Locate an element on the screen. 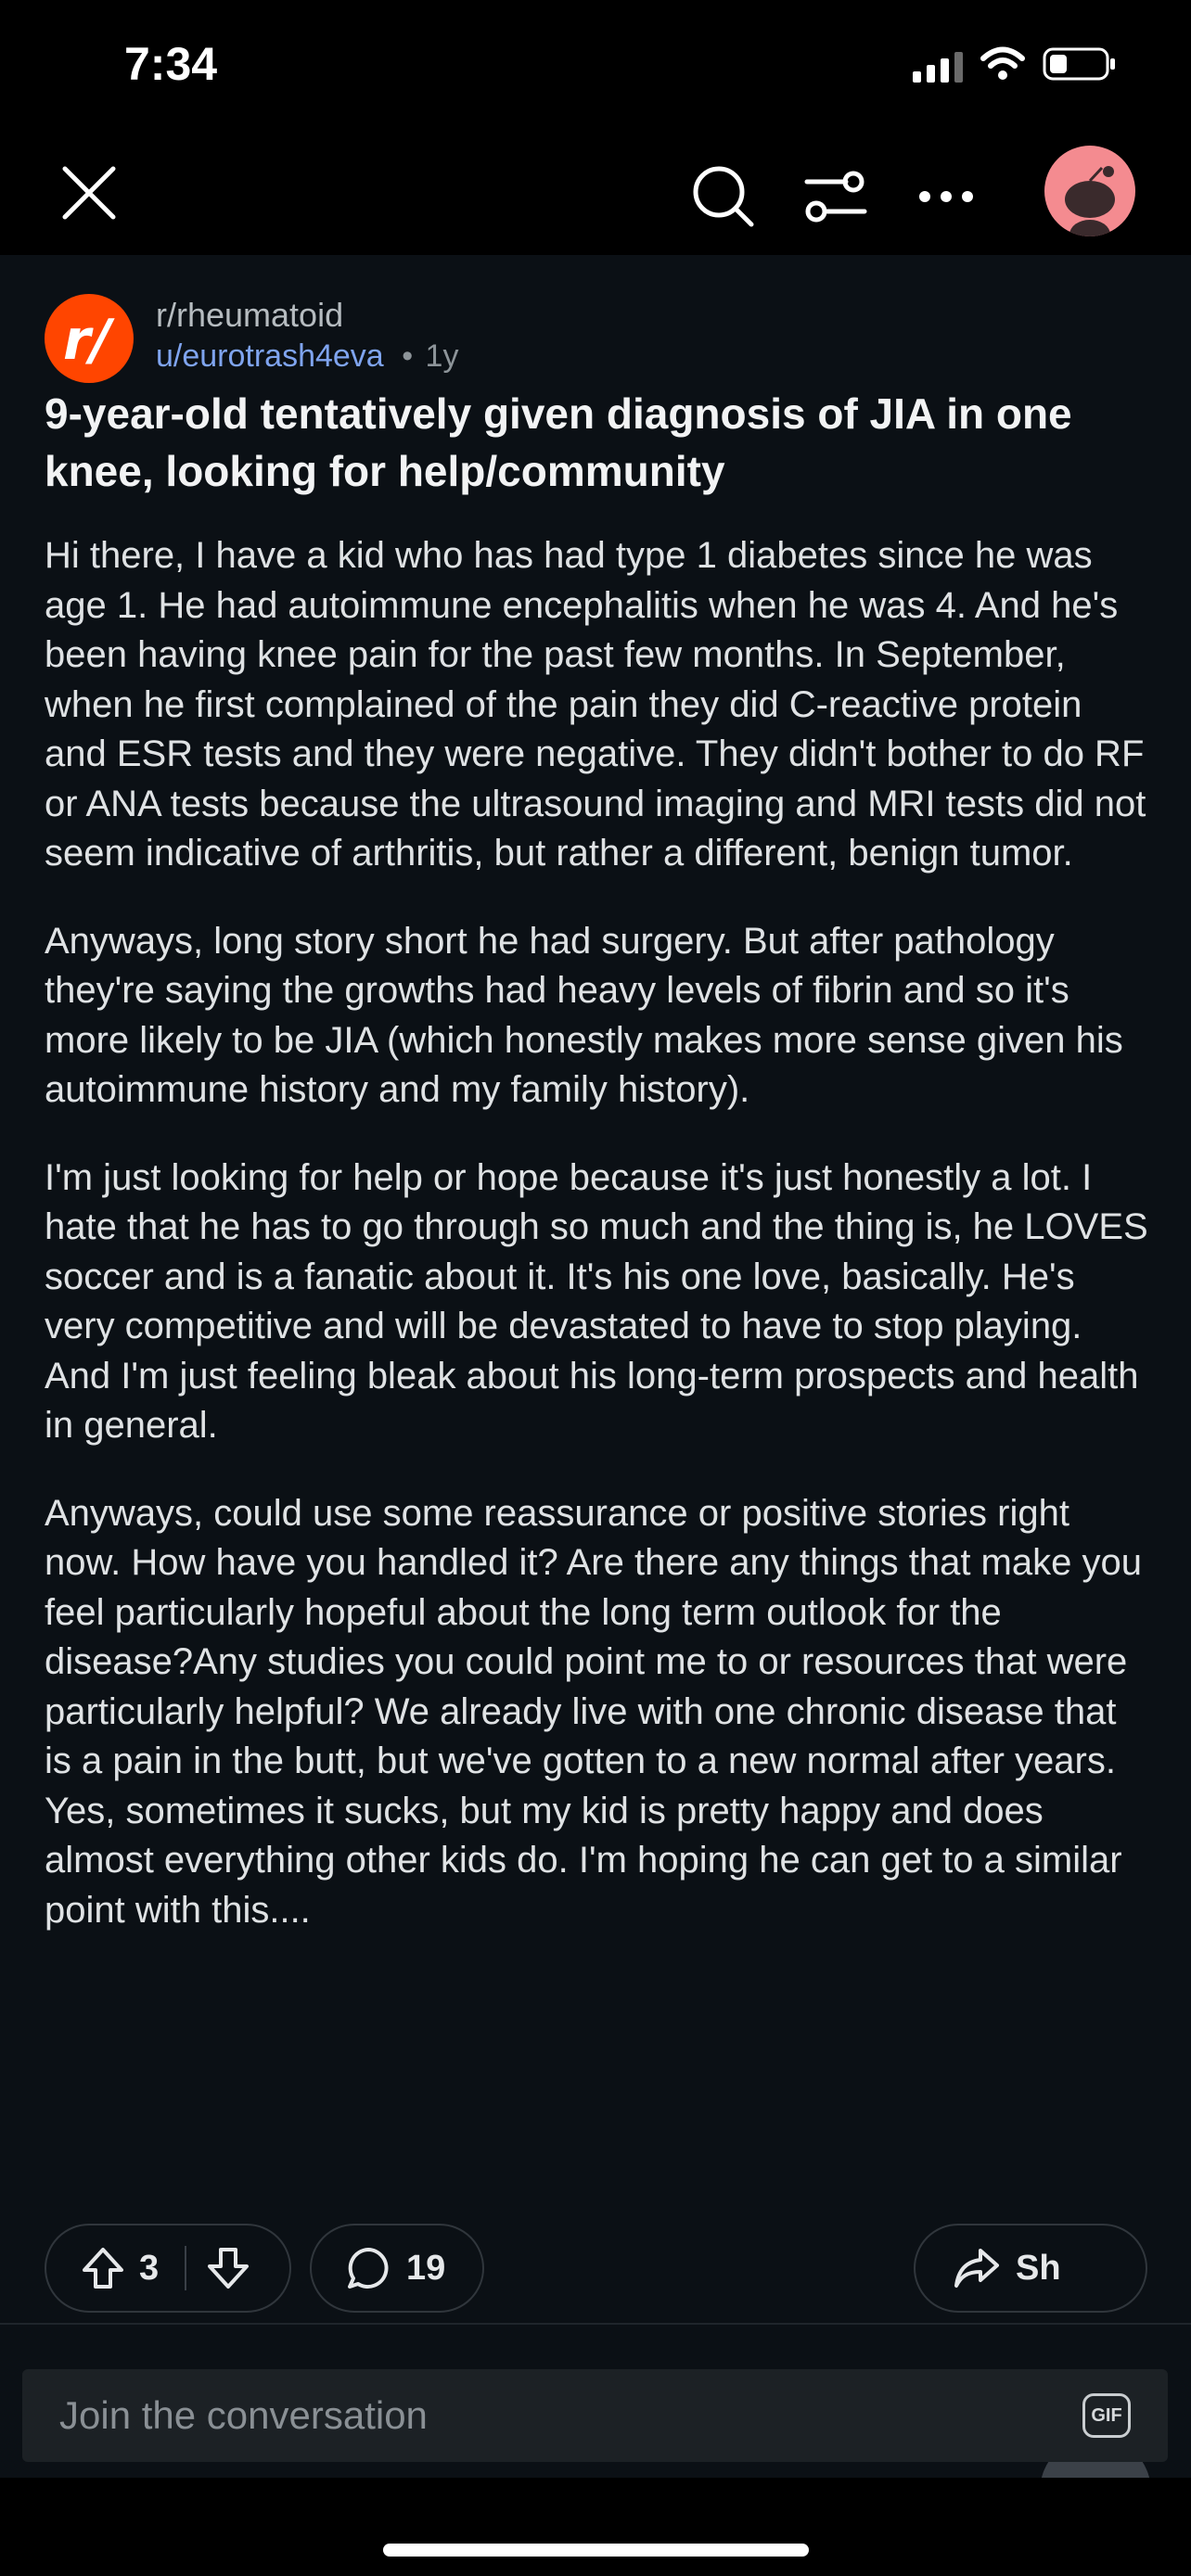  svg-text: r/ is located at coordinates (89, 340).